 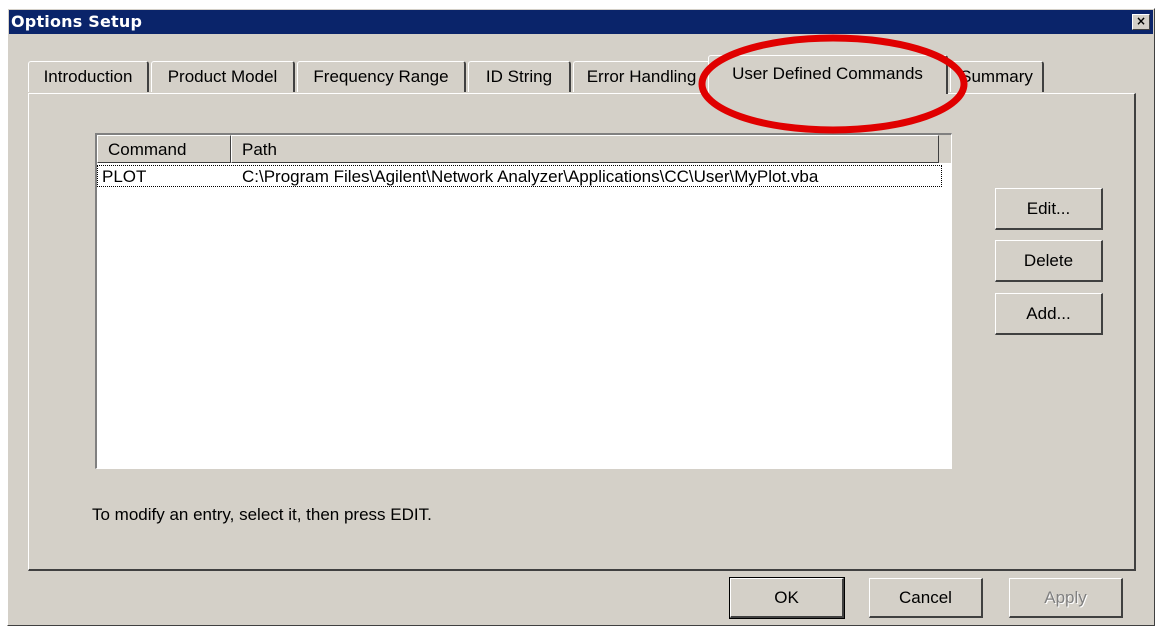 What do you see at coordinates (585, 149) in the screenshot?
I see `column-header-path: Path` at bounding box center [585, 149].